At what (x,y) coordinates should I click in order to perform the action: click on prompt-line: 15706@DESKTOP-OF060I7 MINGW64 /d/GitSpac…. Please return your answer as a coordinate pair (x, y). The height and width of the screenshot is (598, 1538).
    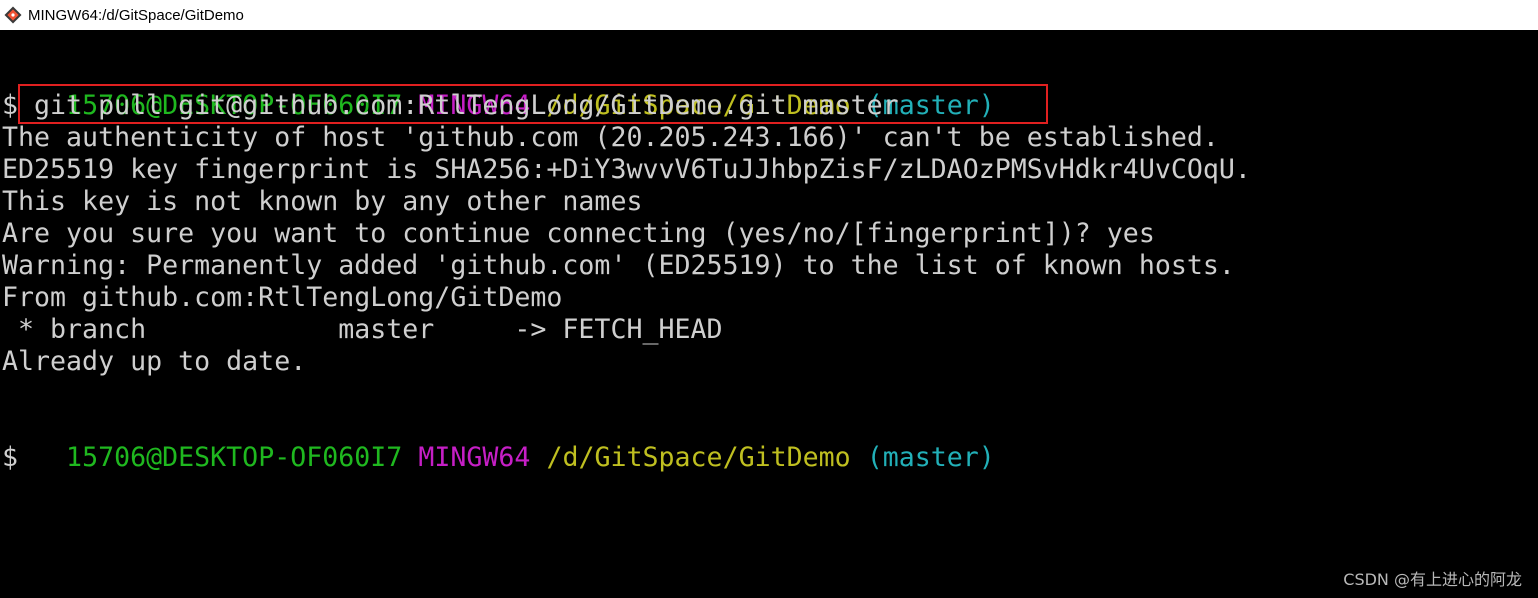
    Looking at the image, I should click on (498, 441).